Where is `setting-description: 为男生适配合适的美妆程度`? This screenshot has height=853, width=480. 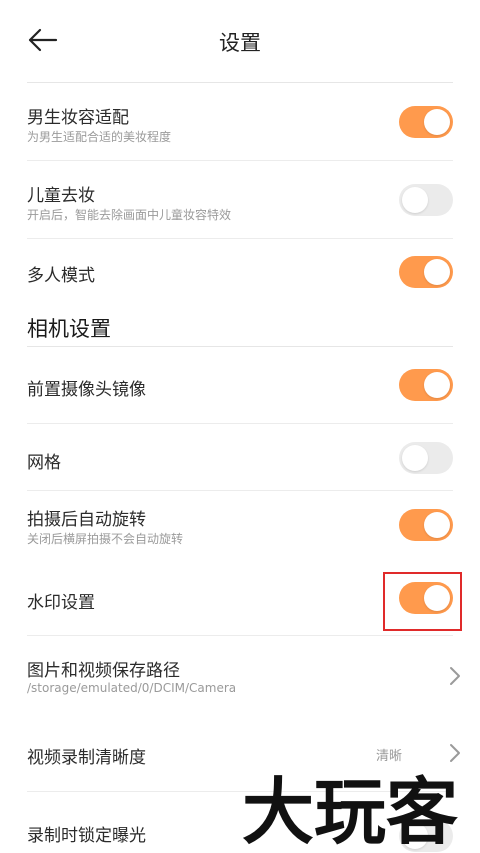 setting-description: 为男生适配合适的美妆程度 is located at coordinates (99, 137).